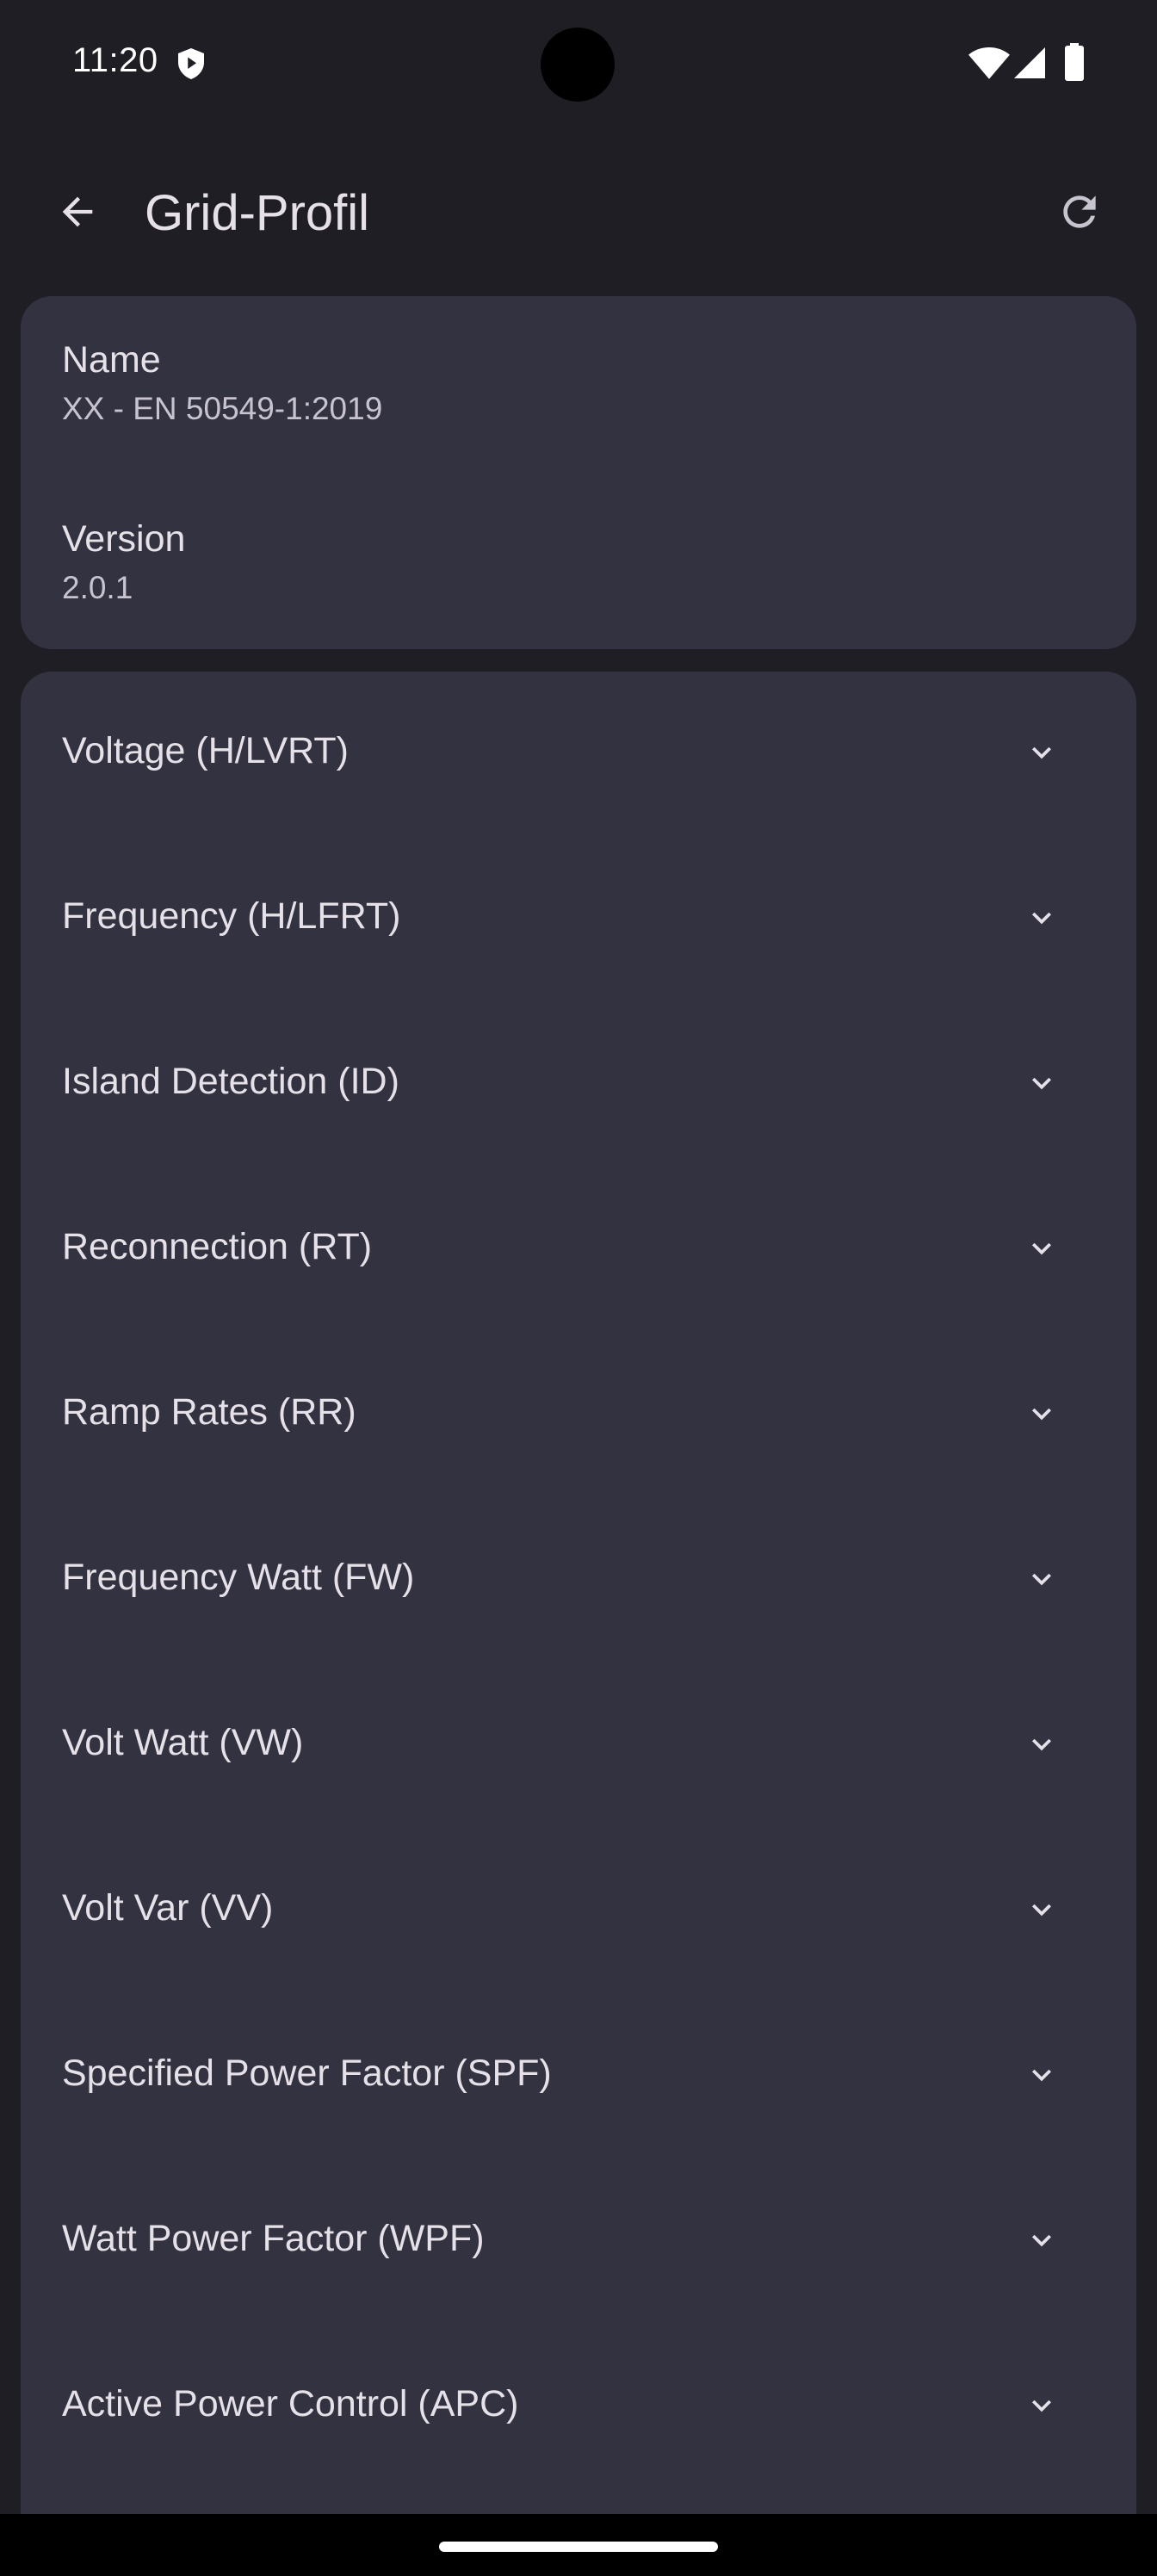 The width and height of the screenshot is (1157, 2576). Describe the element at coordinates (579, 2076) in the screenshot. I see `section-specified-power-factor: Specified Power Factor (SPF)` at that location.